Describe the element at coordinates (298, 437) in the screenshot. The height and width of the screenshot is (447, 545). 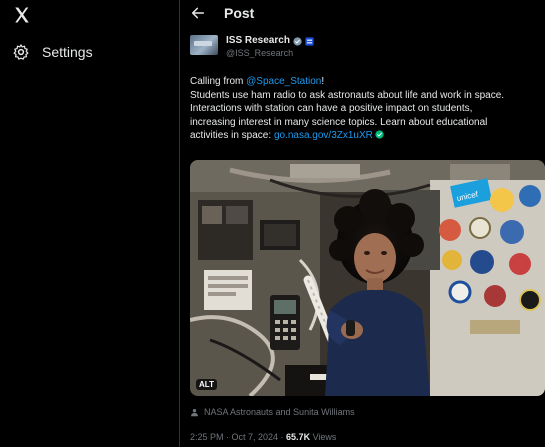
I see `views-count: 65.7K` at that location.